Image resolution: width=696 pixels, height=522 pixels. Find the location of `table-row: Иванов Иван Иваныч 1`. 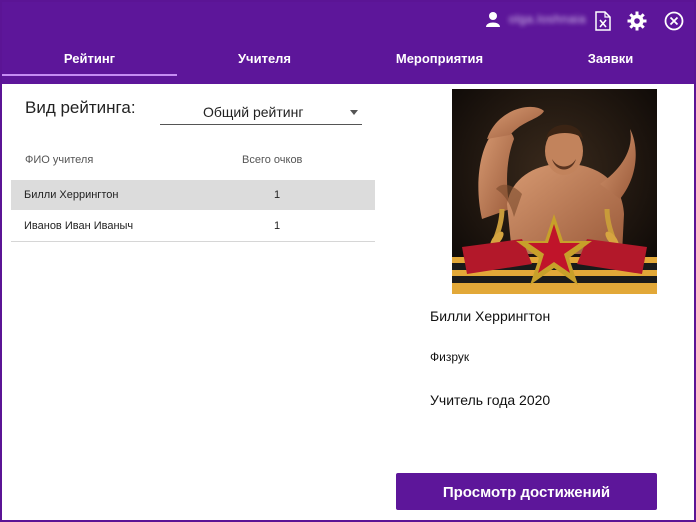

table-row: Иванов Иван Иваныч 1 is located at coordinates (193, 226).